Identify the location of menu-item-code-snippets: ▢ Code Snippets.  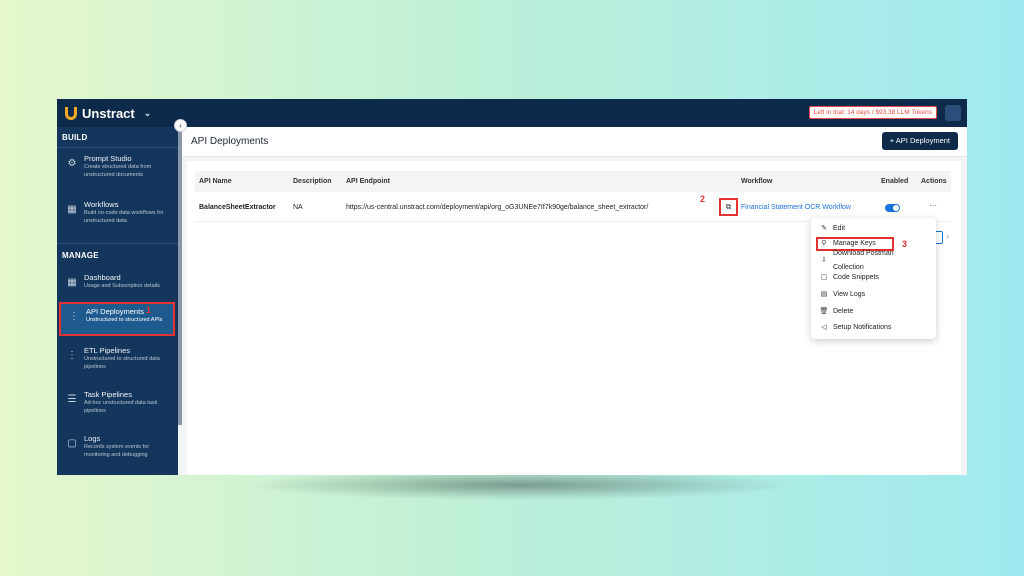
(871, 278).